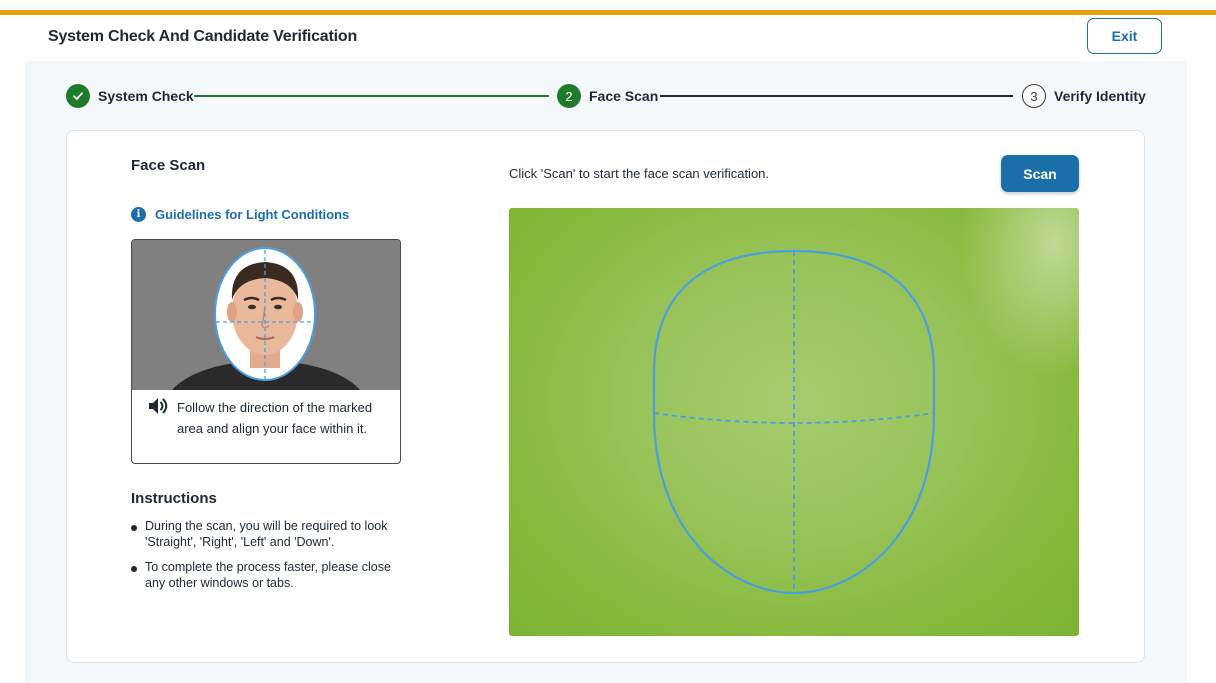 Image resolution: width=1216 pixels, height=683 pixels. I want to click on page-title: System Check And Candidate Verification, so click(203, 36).